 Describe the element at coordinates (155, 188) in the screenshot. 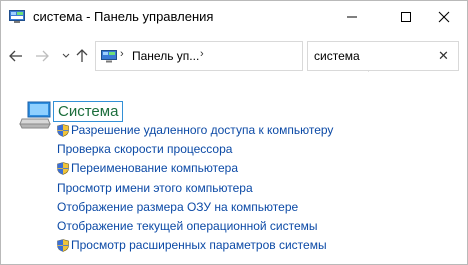

I see `task-link: Просмотр имени этого компьютера` at that location.